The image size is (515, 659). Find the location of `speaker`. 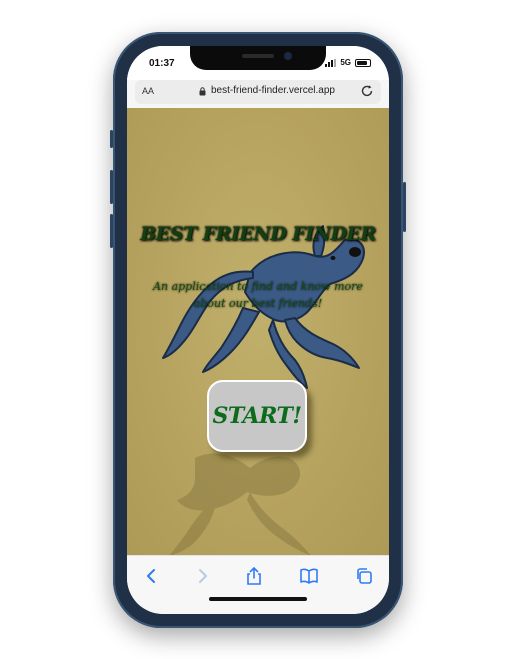

speaker is located at coordinates (258, 56).